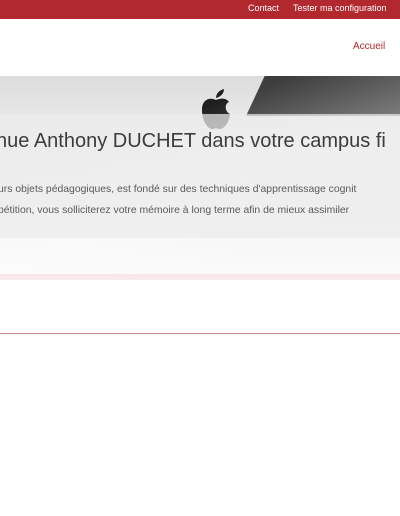 Image resolution: width=400 pixels, height=516 pixels. Describe the element at coordinates (200, 9) in the screenshot. I see `top-bar: Contact Tester ma configuration` at that location.